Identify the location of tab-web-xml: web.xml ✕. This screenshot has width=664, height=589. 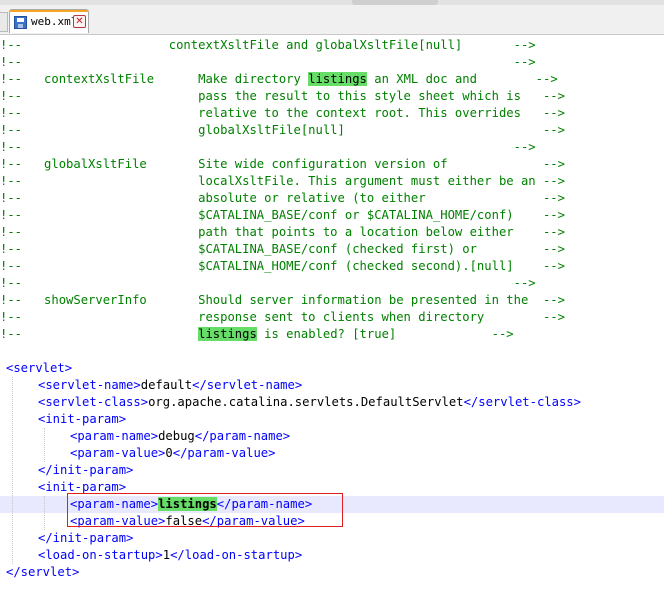
(49, 21).